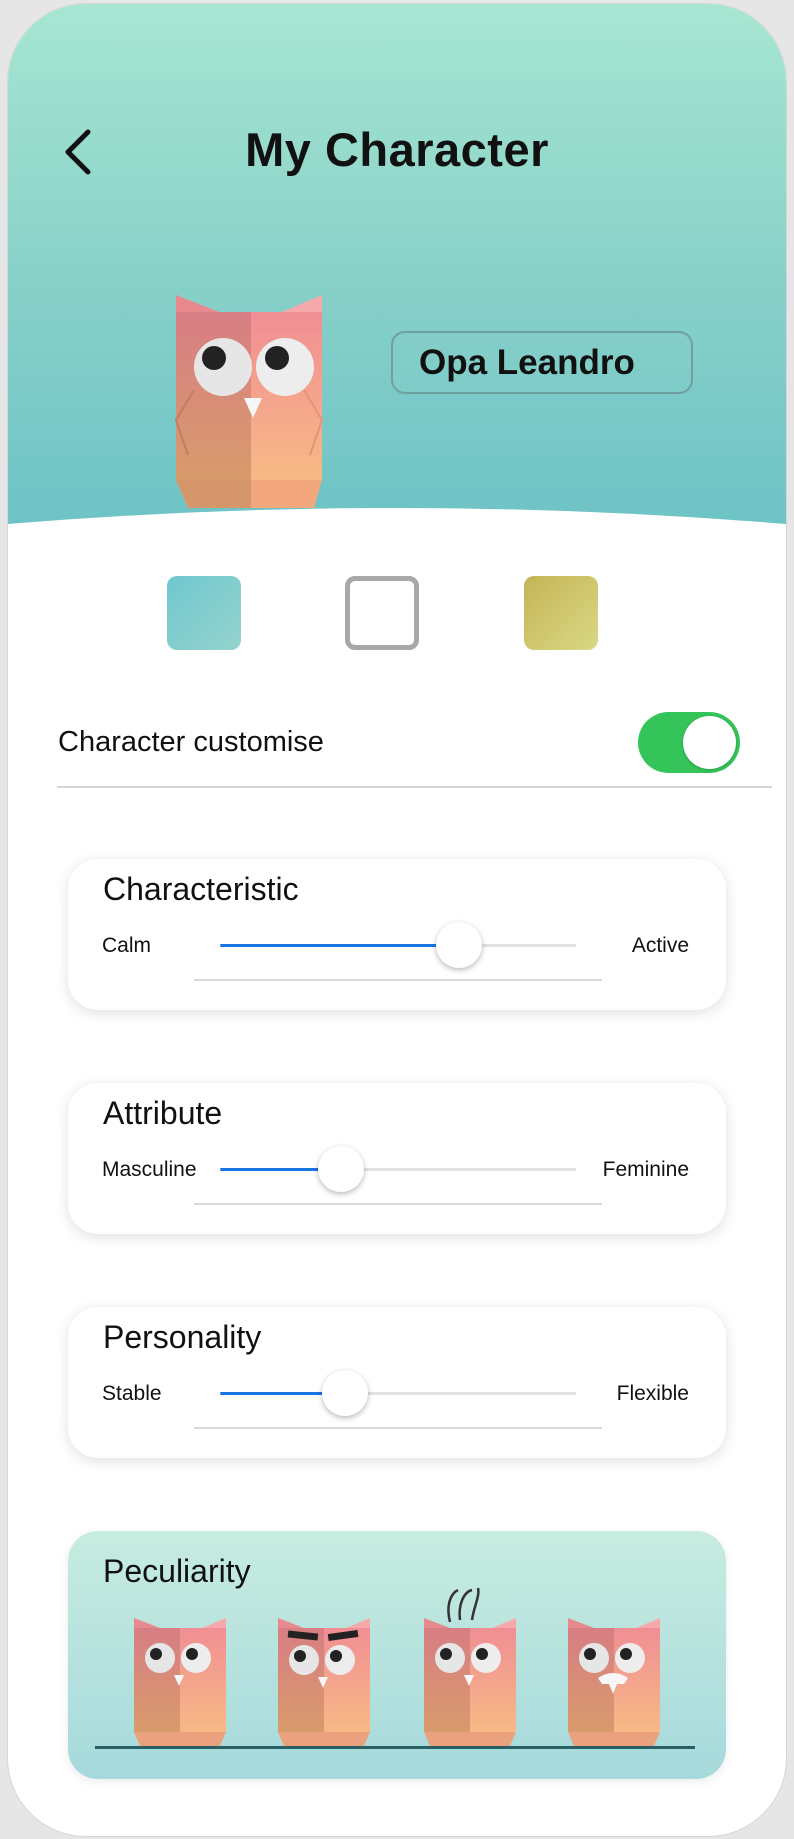 This screenshot has height=1839, width=794. What do you see at coordinates (163, 1113) in the screenshot?
I see `card-title: Attribute` at bounding box center [163, 1113].